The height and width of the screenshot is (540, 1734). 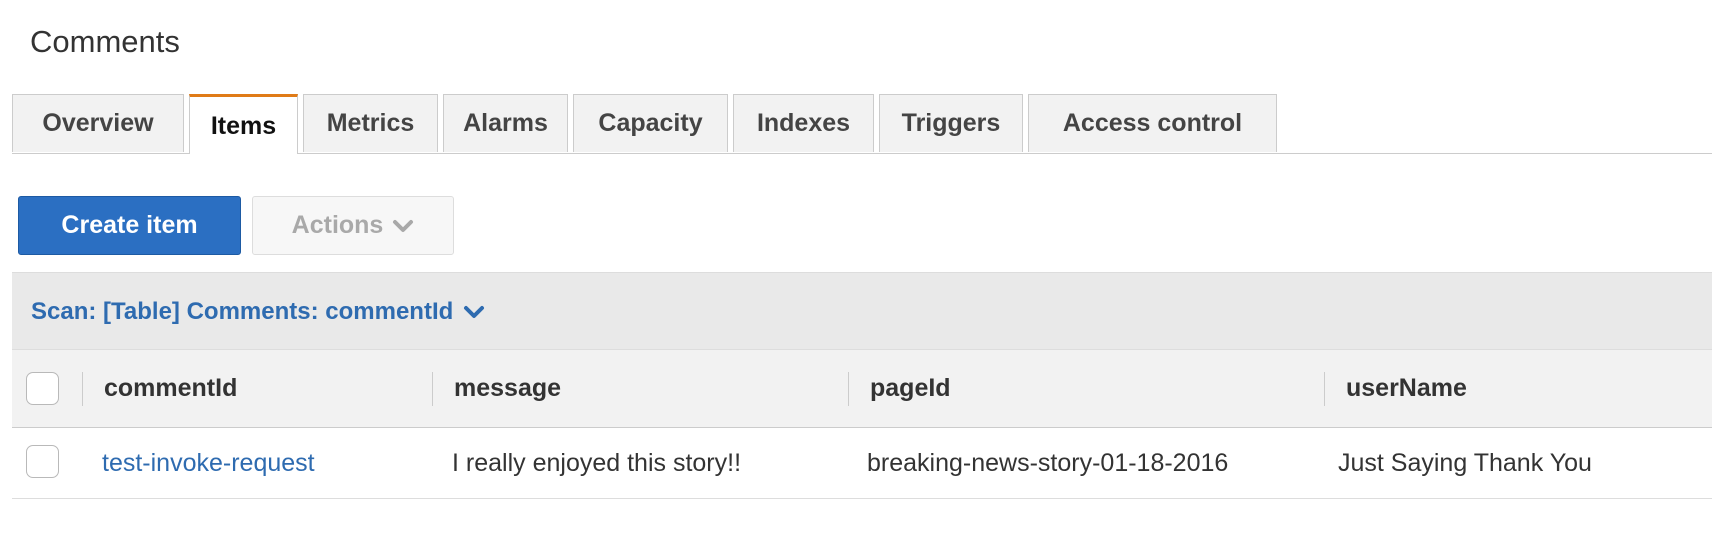 What do you see at coordinates (1048, 462) in the screenshot?
I see `cell-pageid: breaking-news-story-01-18-2016` at bounding box center [1048, 462].